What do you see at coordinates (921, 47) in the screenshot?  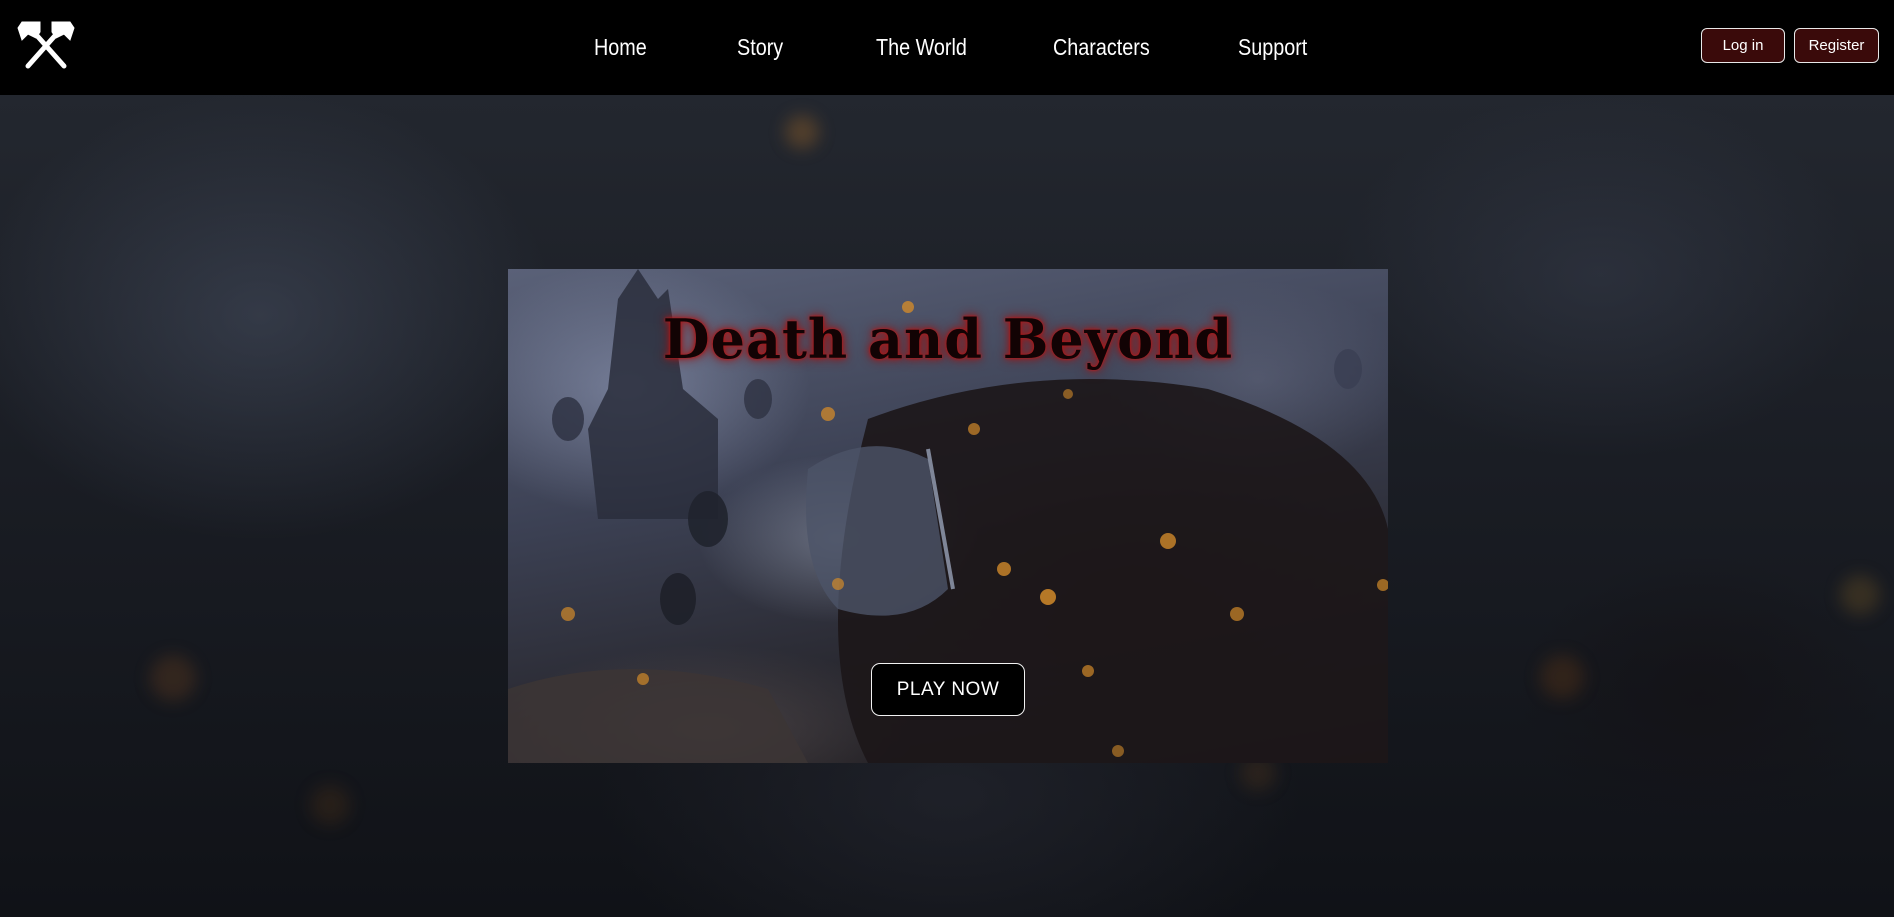 I see `nav-the-world-link: The World` at bounding box center [921, 47].